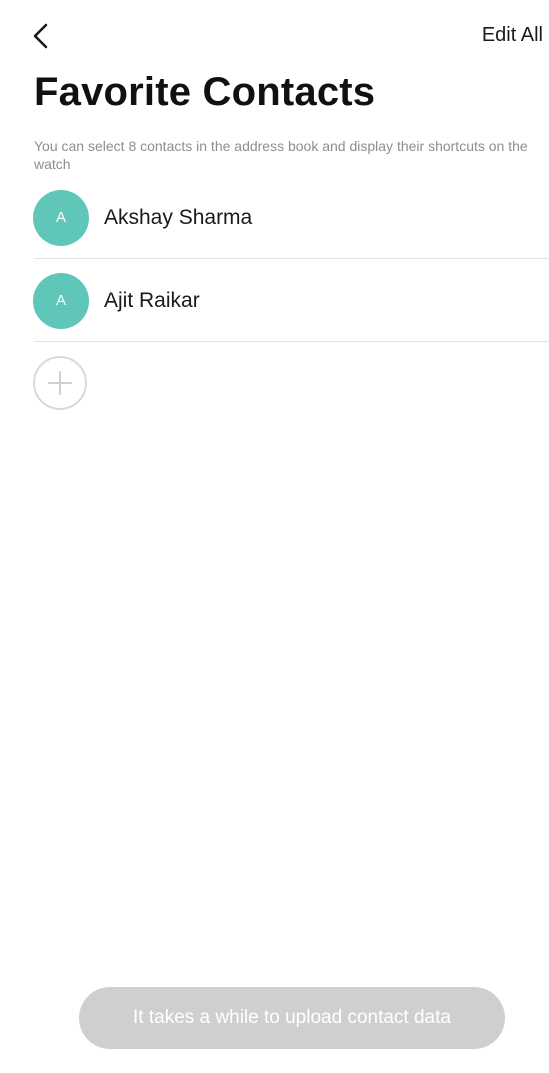 Image resolution: width=549 pixels, height=1073 pixels. What do you see at coordinates (52, 36) in the screenshot?
I see `back-button` at bounding box center [52, 36].